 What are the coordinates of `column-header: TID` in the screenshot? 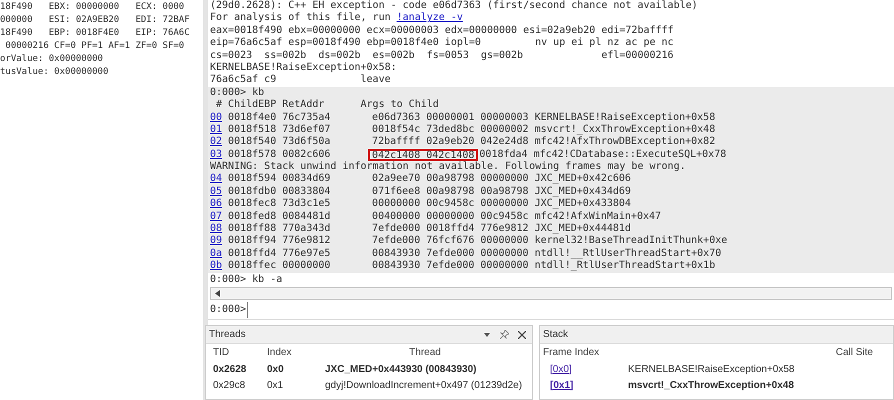 It's located at (221, 353).